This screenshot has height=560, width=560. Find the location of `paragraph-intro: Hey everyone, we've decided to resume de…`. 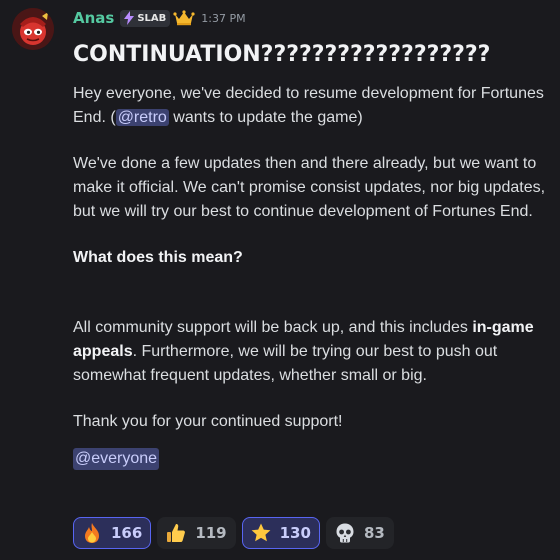

paragraph-intro: Hey everyone, we've decided to resume de… is located at coordinates (313, 106).